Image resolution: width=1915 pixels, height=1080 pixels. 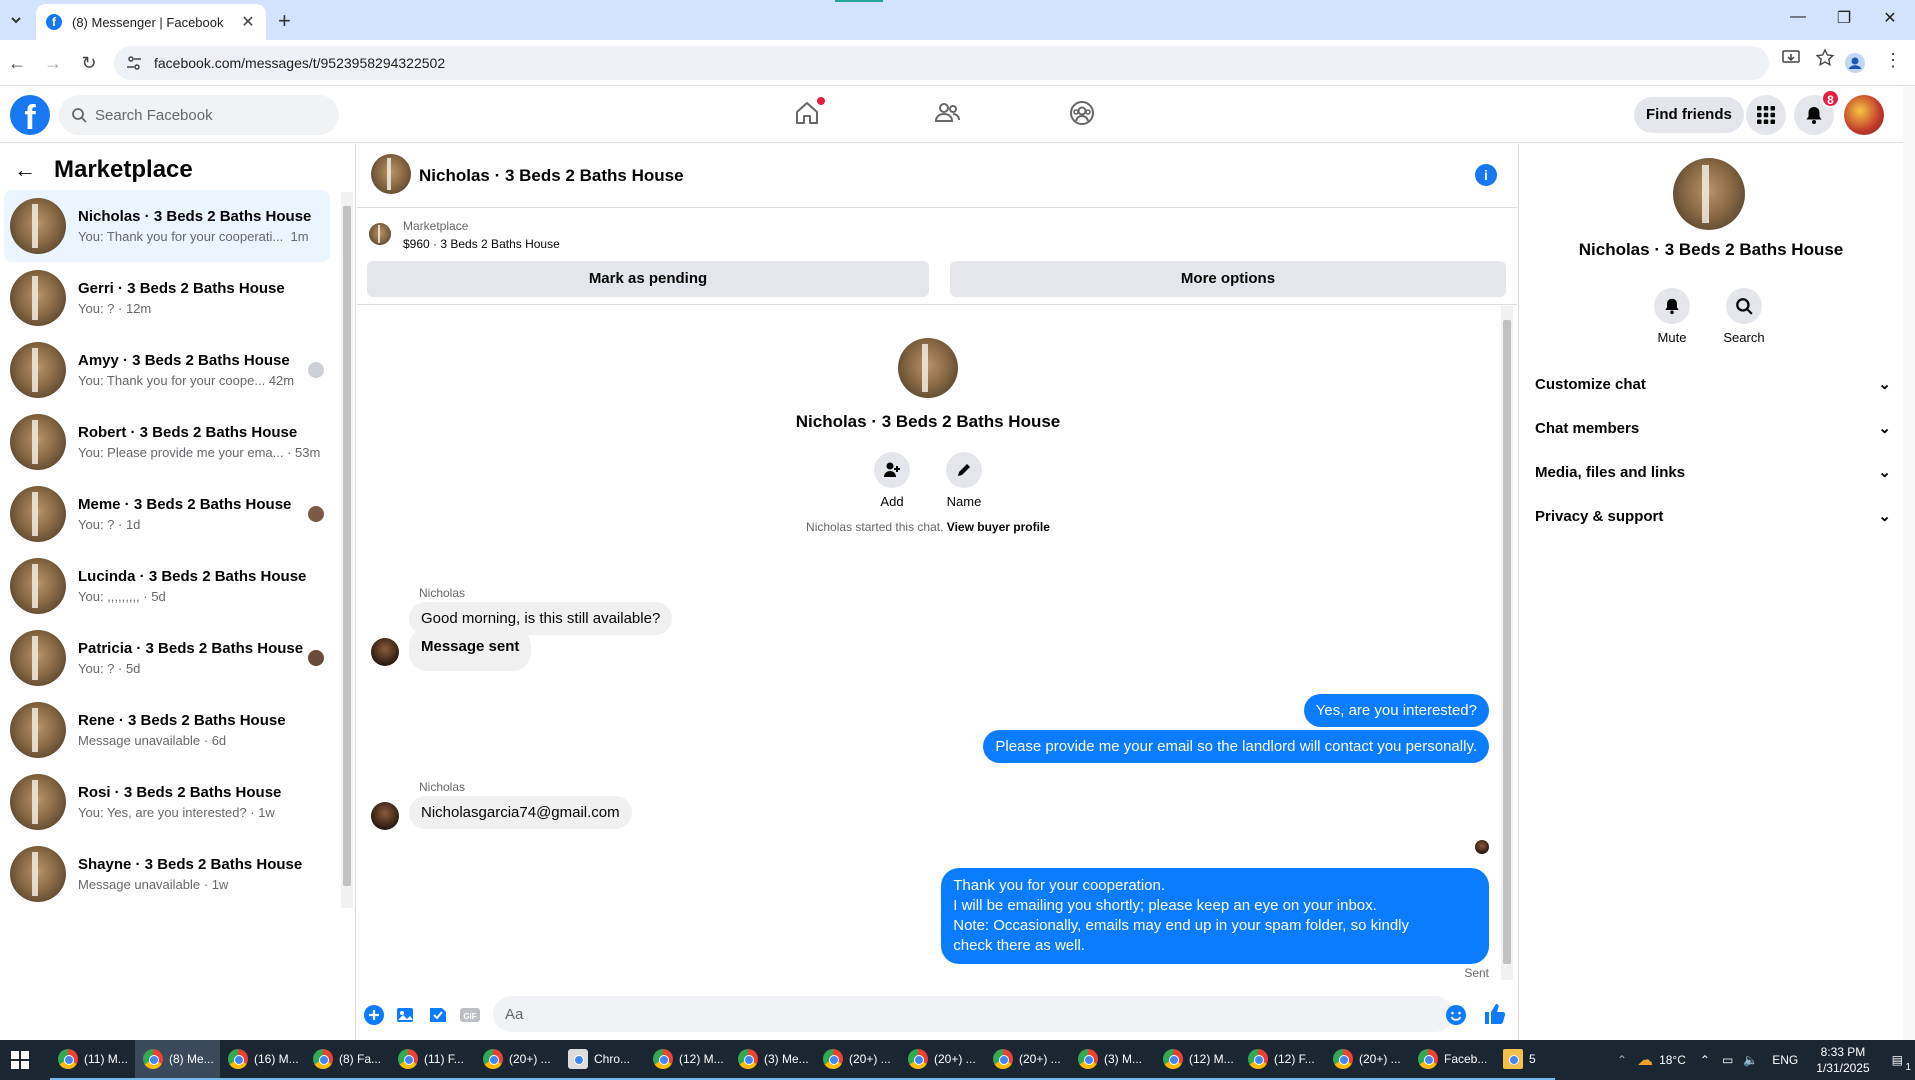 What do you see at coordinates (520, 812) in the screenshot?
I see `incoming-message: Nicholasgarcia74@gmail.com` at bounding box center [520, 812].